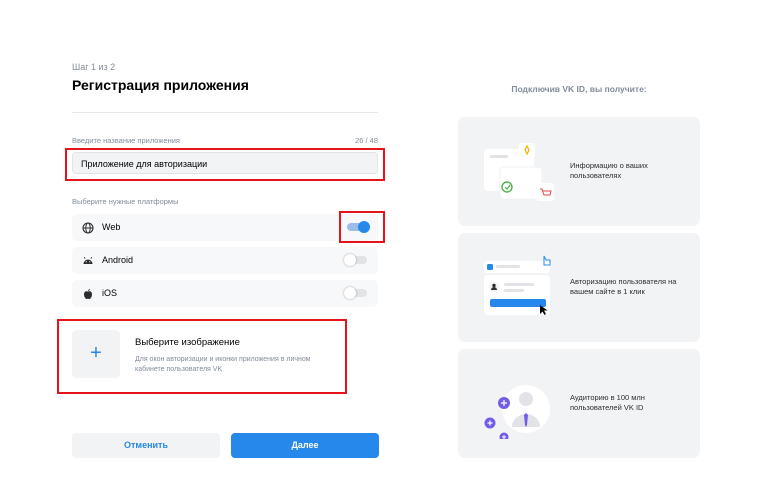 The height and width of the screenshot is (485, 768). I want to click on platform-label-web: Web, so click(111, 227).